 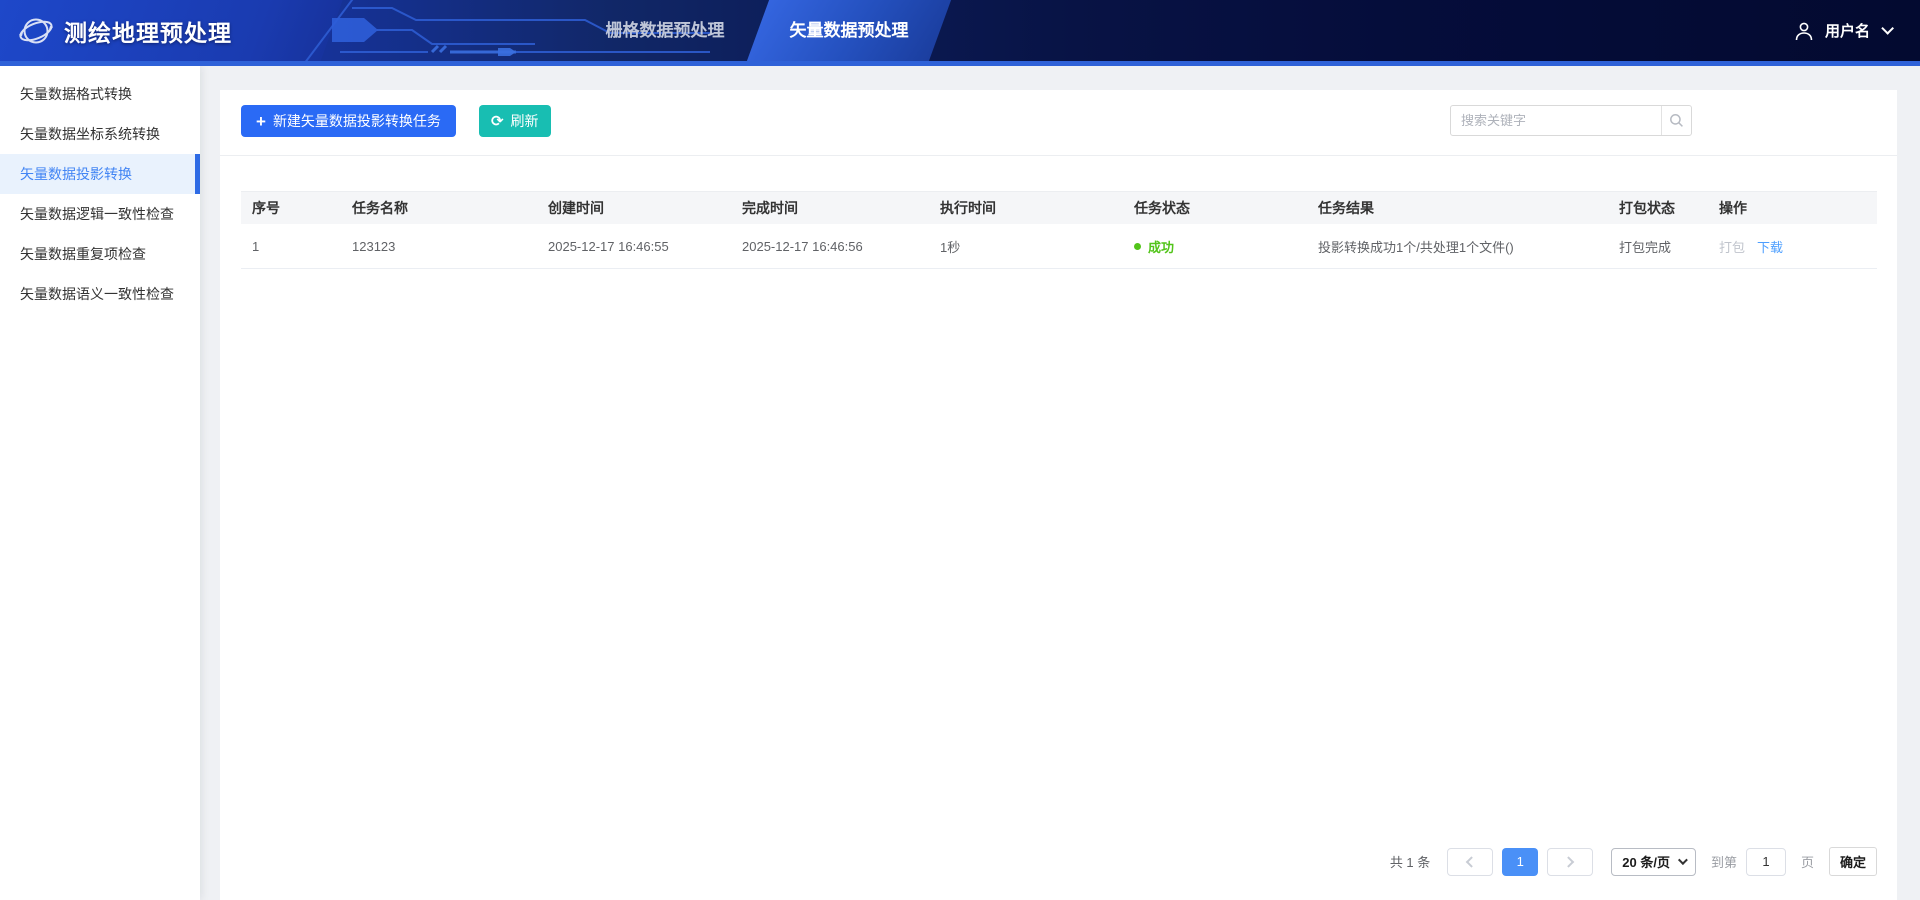 I want to click on col-header-created: 创建时间, so click(x=576, y=208).